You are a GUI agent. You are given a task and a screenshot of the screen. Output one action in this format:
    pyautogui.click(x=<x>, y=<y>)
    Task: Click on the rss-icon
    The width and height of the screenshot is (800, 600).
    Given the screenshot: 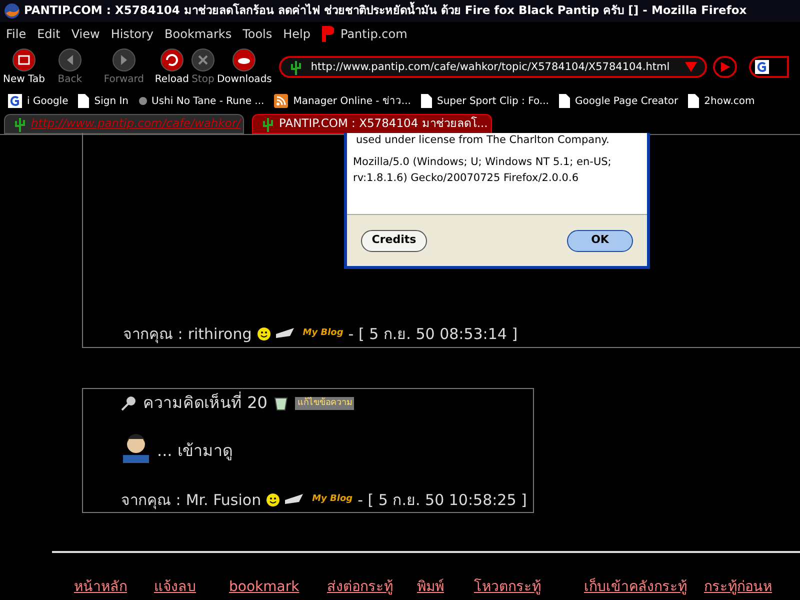 What is the action you would take?
    pyautogui.click(x=281, y=101)
    